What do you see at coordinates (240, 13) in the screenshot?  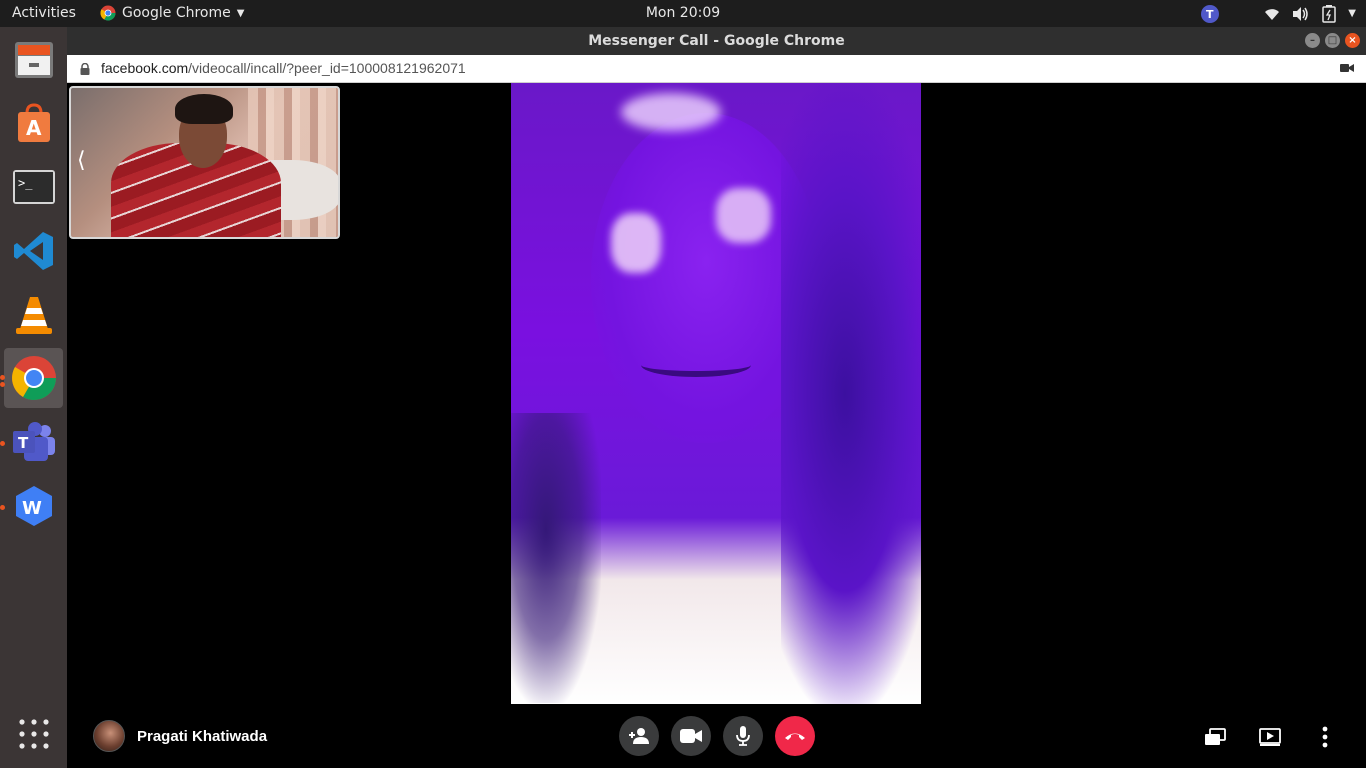 I see `chevron-down-icon: ▼` at bounding box center [240, 13].